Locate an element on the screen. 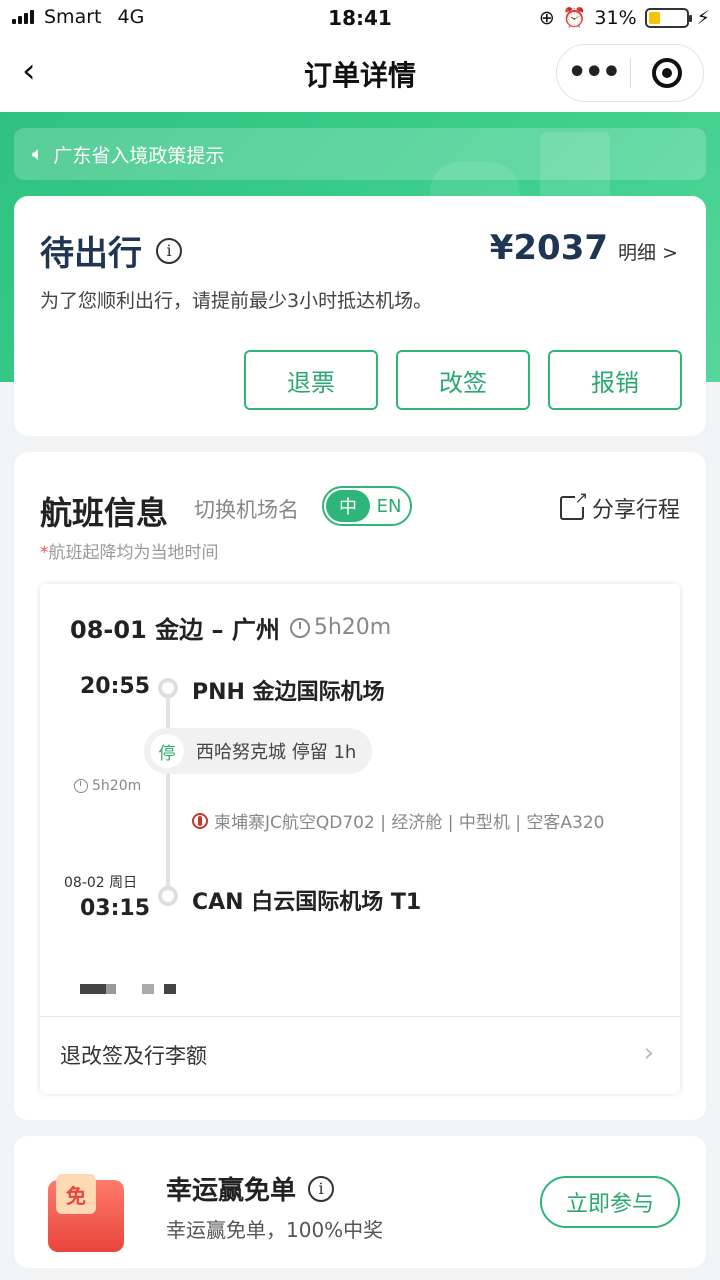 The image size is (720, 1280). refund-baggage-link: 退改签及行李额 is located at coordinates (133, 1055).